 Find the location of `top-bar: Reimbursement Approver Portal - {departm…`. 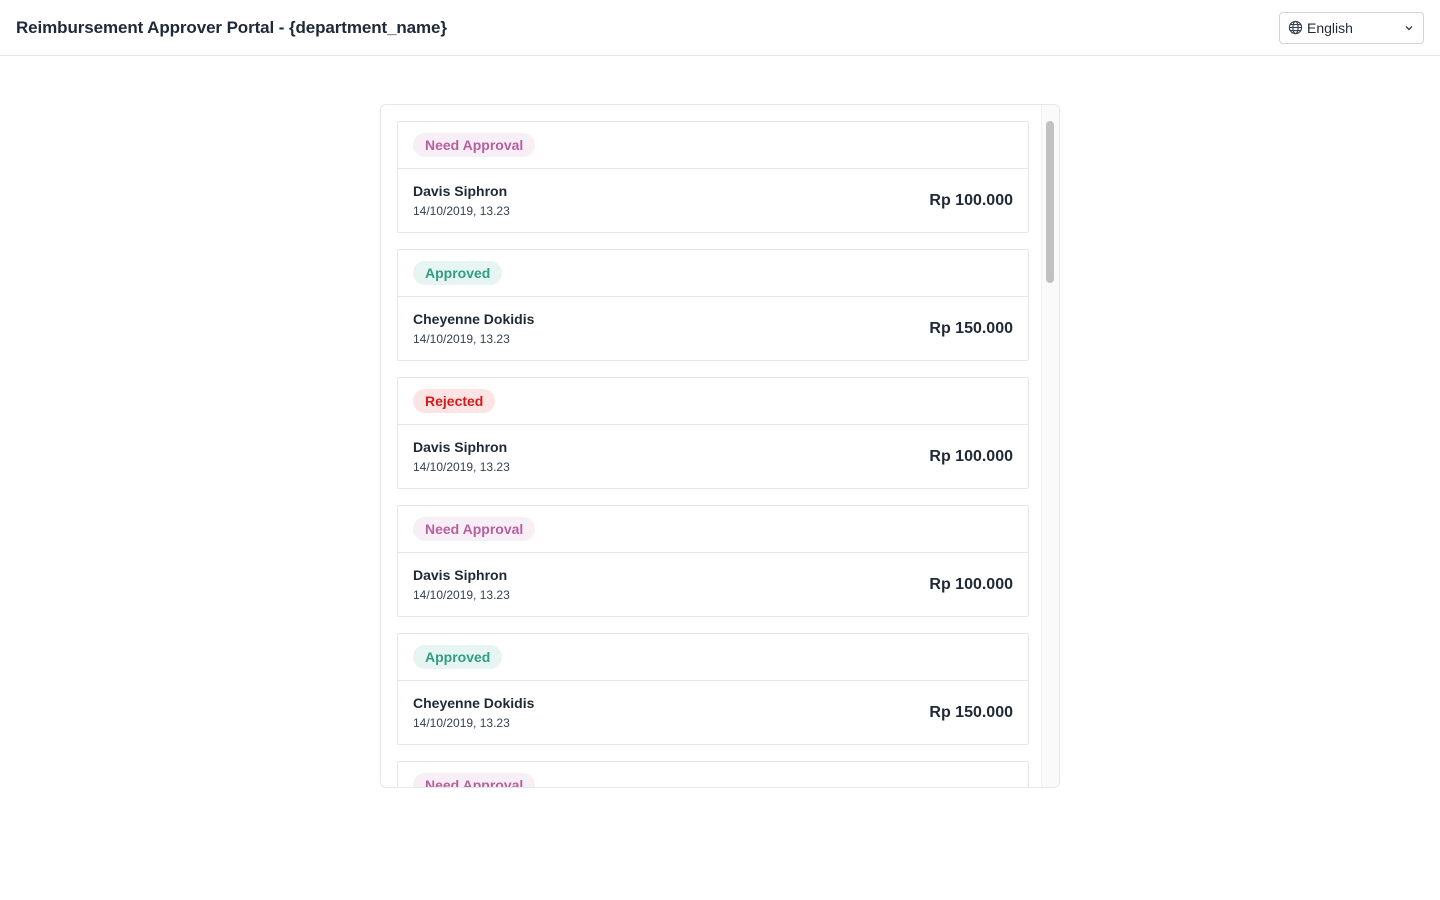

top-bar: Reimbursement Approver Portal - {departm… is located at coordinates (720, 28).